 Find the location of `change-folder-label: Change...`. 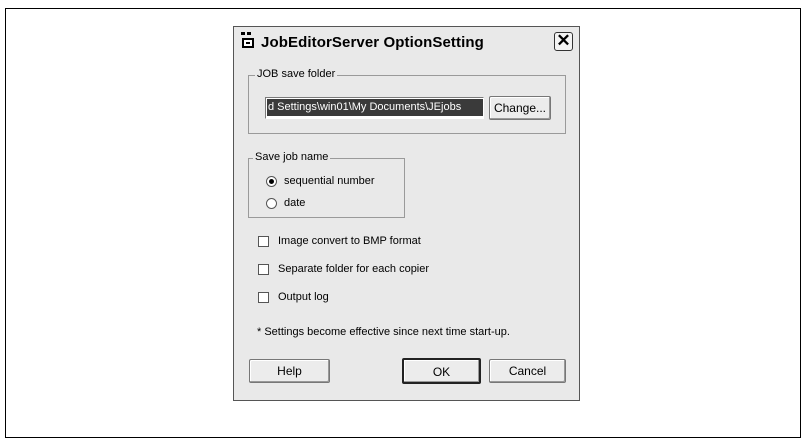

change-folder-label: Change... is located at coordinates (520, 108).